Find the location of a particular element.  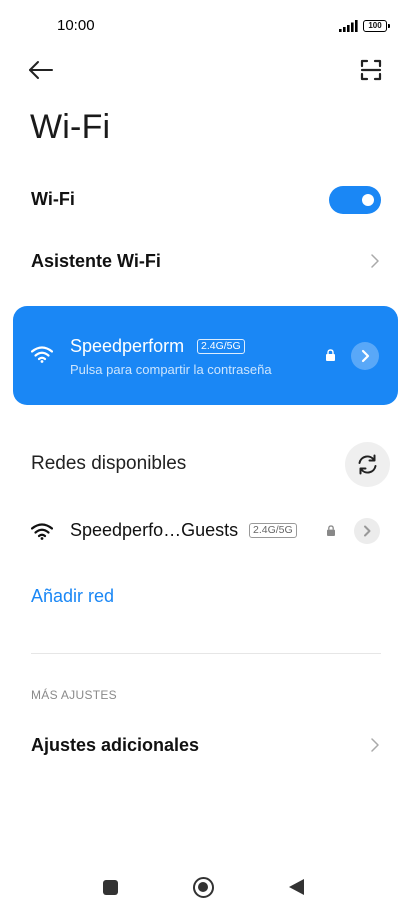

connected-network-subtitle: Pulsa para compartir la contraseña is located at coordinates (171, 369).